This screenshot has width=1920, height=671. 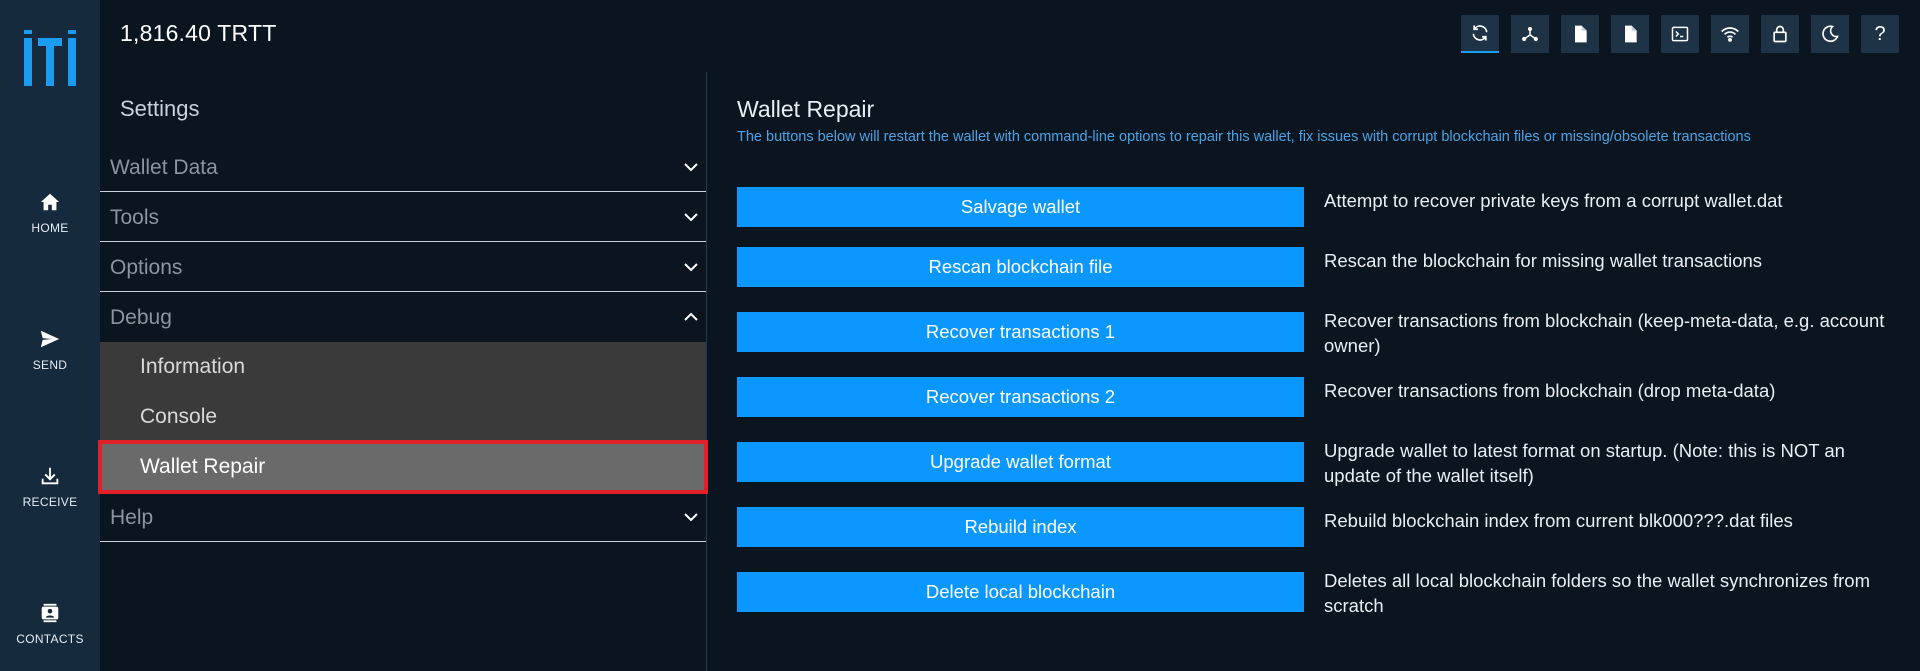 What do you see at coordinates (135, 217) in the screenshot?
I see `section-tools-label: Tools` at bounding box center [135, 217].